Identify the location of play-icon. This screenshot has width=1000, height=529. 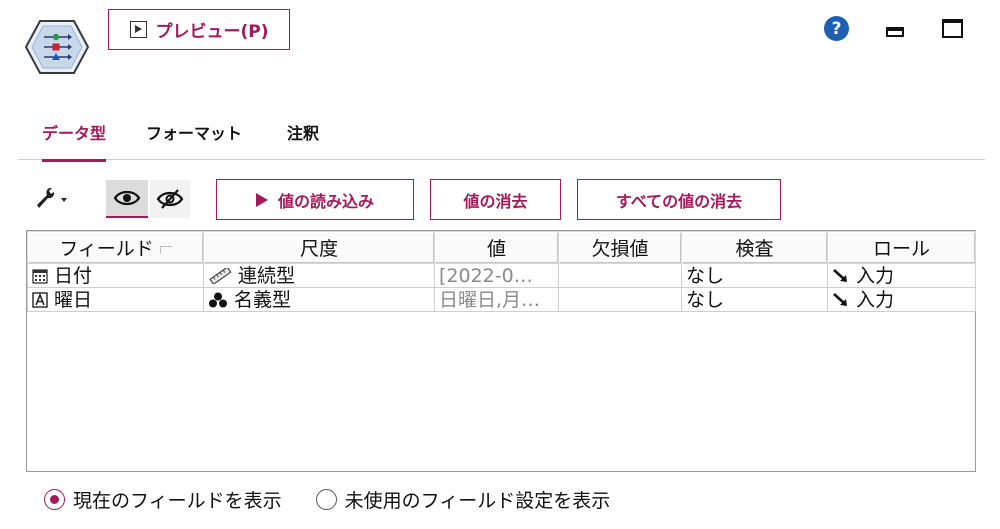
(261, 199).